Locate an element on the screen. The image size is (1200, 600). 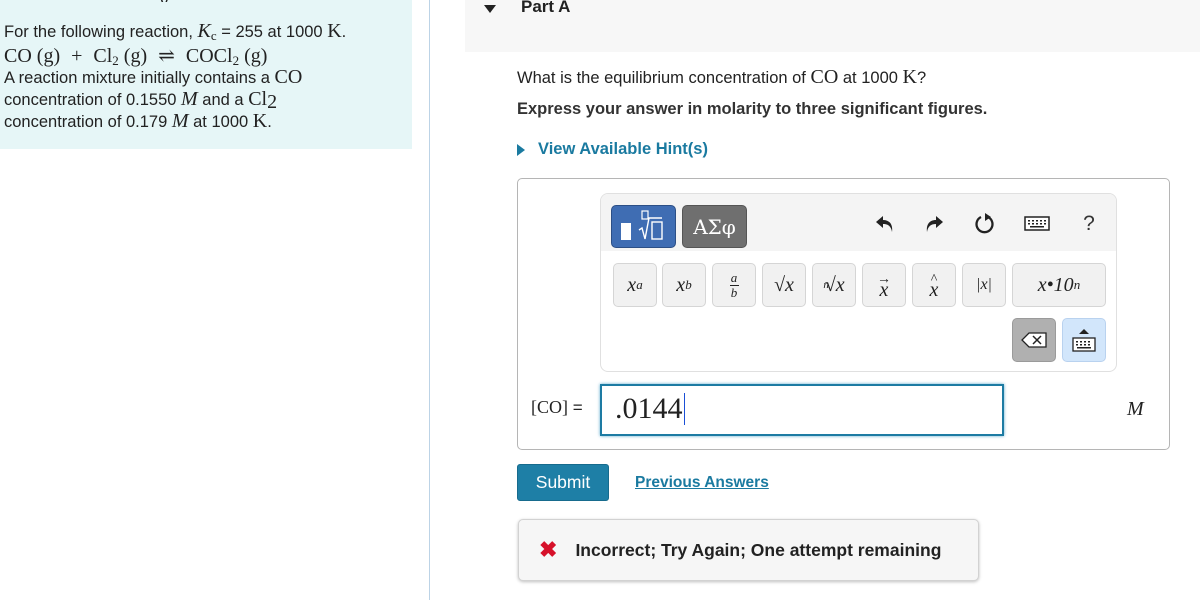
symbols-button: ΑΣφ is located at coordinates (714, 226).